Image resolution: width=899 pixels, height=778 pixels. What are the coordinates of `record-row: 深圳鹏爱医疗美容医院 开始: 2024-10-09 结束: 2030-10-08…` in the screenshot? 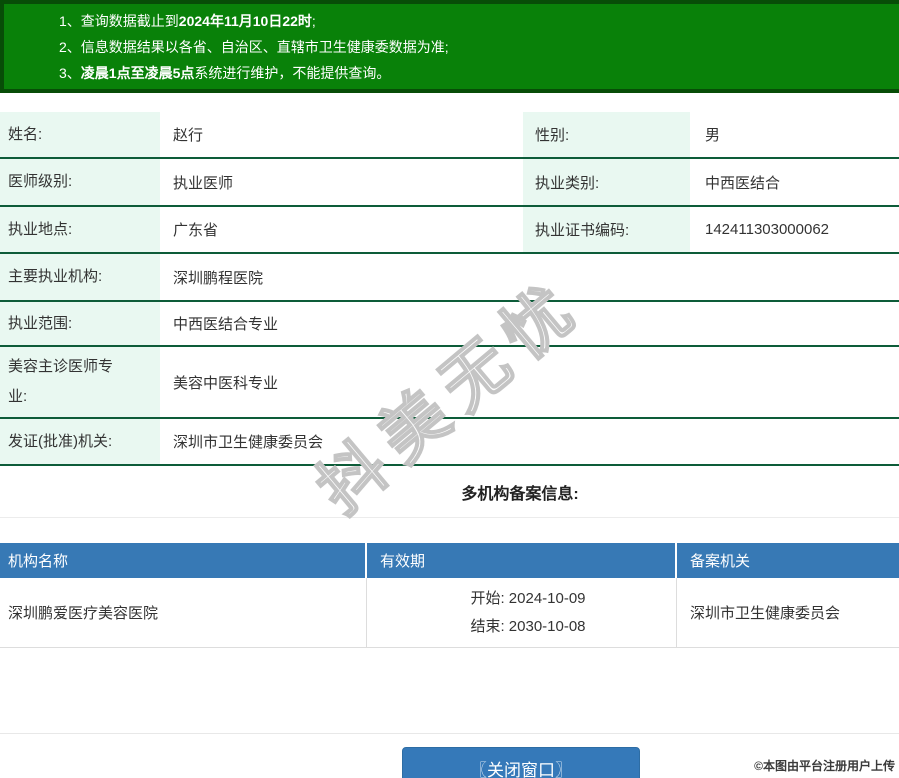 It's located at (449, 613).